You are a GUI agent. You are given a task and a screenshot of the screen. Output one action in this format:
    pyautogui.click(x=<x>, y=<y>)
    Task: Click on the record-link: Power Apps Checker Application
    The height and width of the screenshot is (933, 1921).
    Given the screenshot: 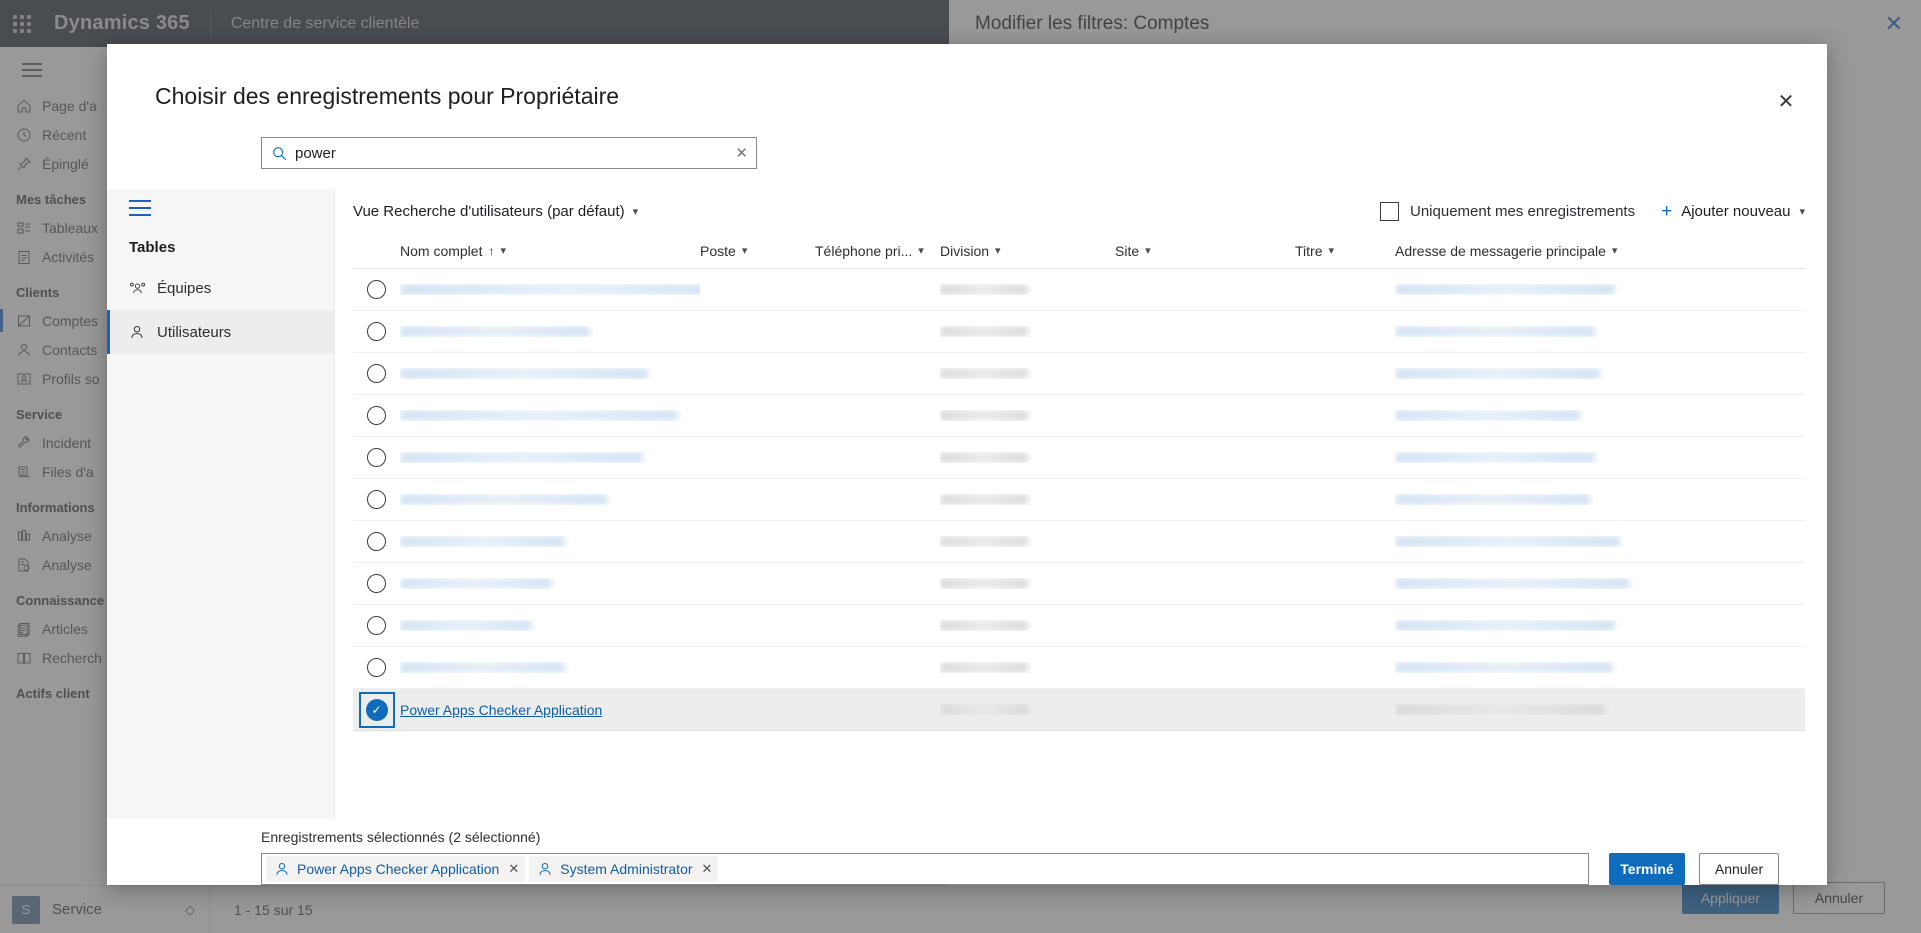 What is the action you would take?
    pyautogui.click(x=501, y=710)
    